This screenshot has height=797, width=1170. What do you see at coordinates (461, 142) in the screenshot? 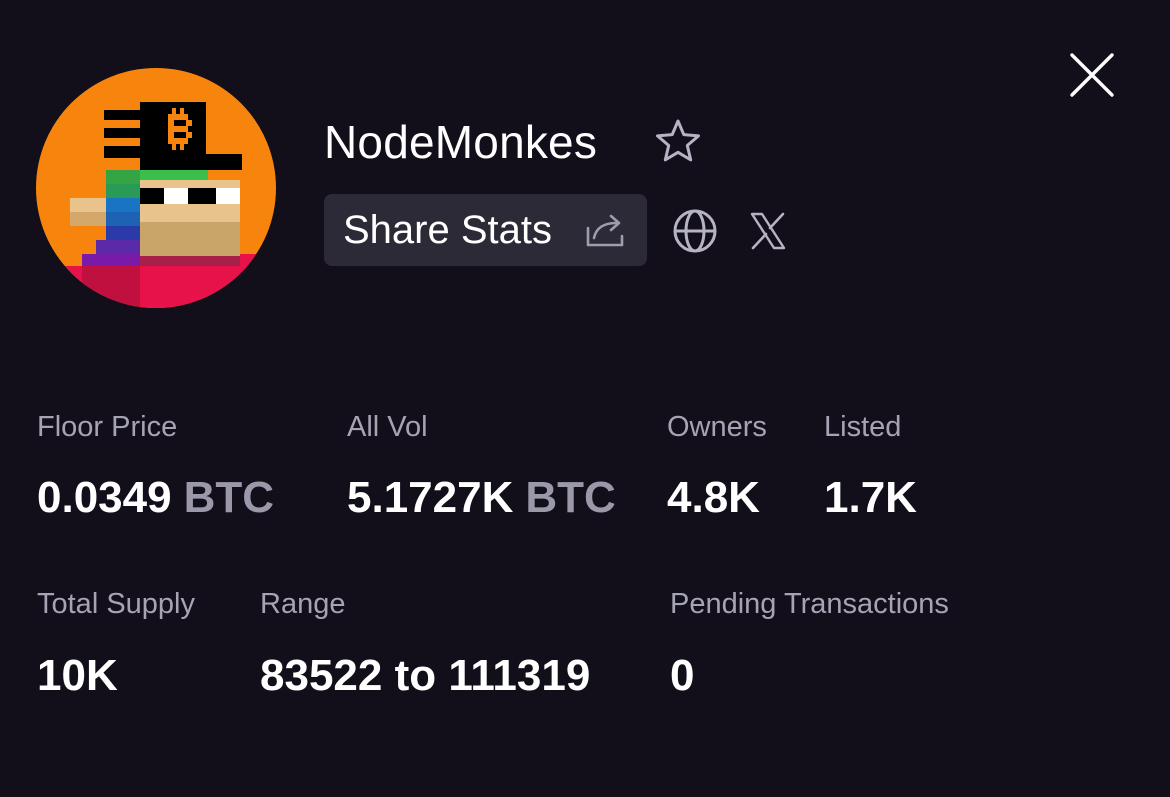
I see `collection-title: NodeMonkes` at bounding box center [461, 142].